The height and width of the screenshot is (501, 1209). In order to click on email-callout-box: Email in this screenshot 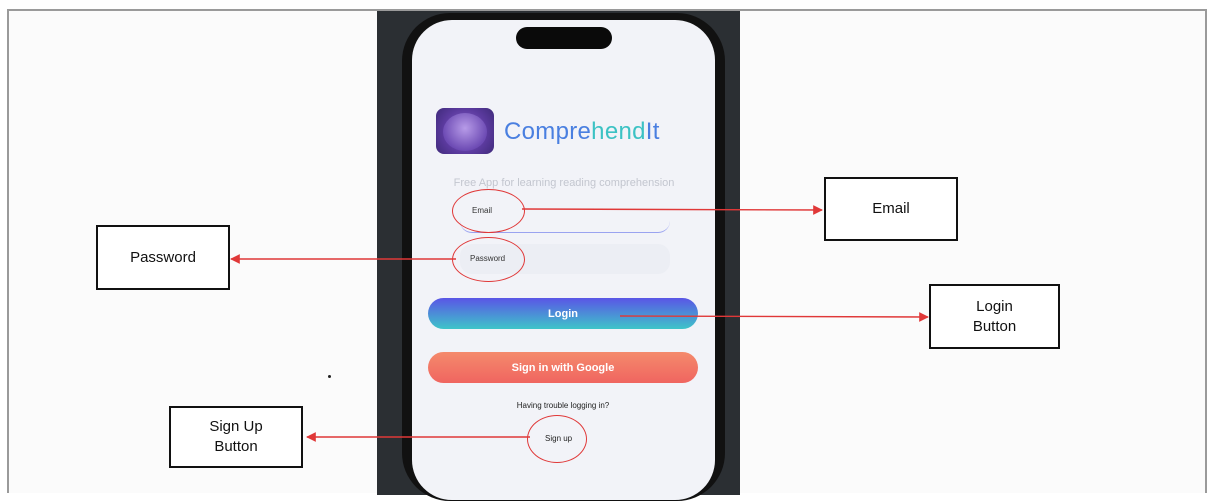, I will do `click(891, 209)`.